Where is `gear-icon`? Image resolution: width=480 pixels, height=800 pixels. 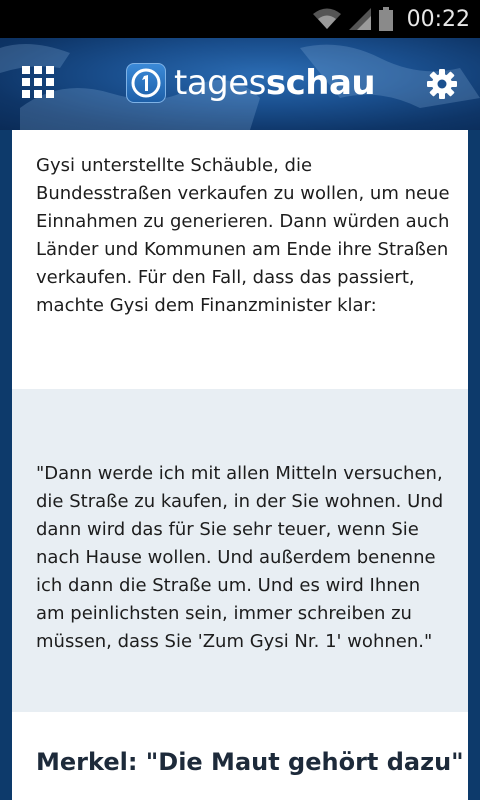 gear-icon is located at coordinates (442, 84).